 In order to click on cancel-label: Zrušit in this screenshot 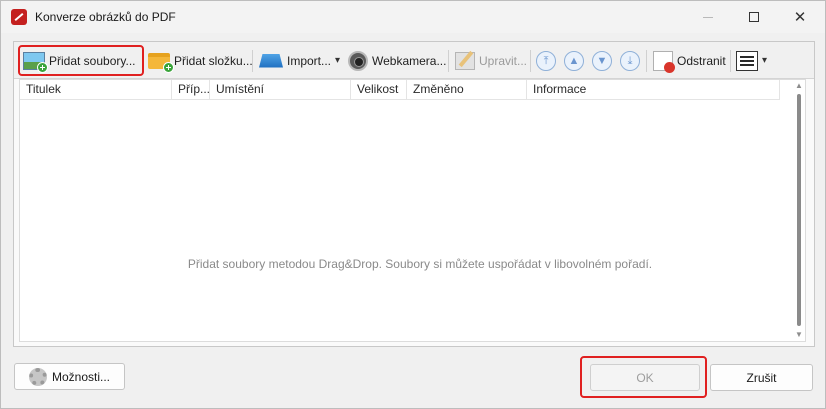, I will do `click(761, 377)`.